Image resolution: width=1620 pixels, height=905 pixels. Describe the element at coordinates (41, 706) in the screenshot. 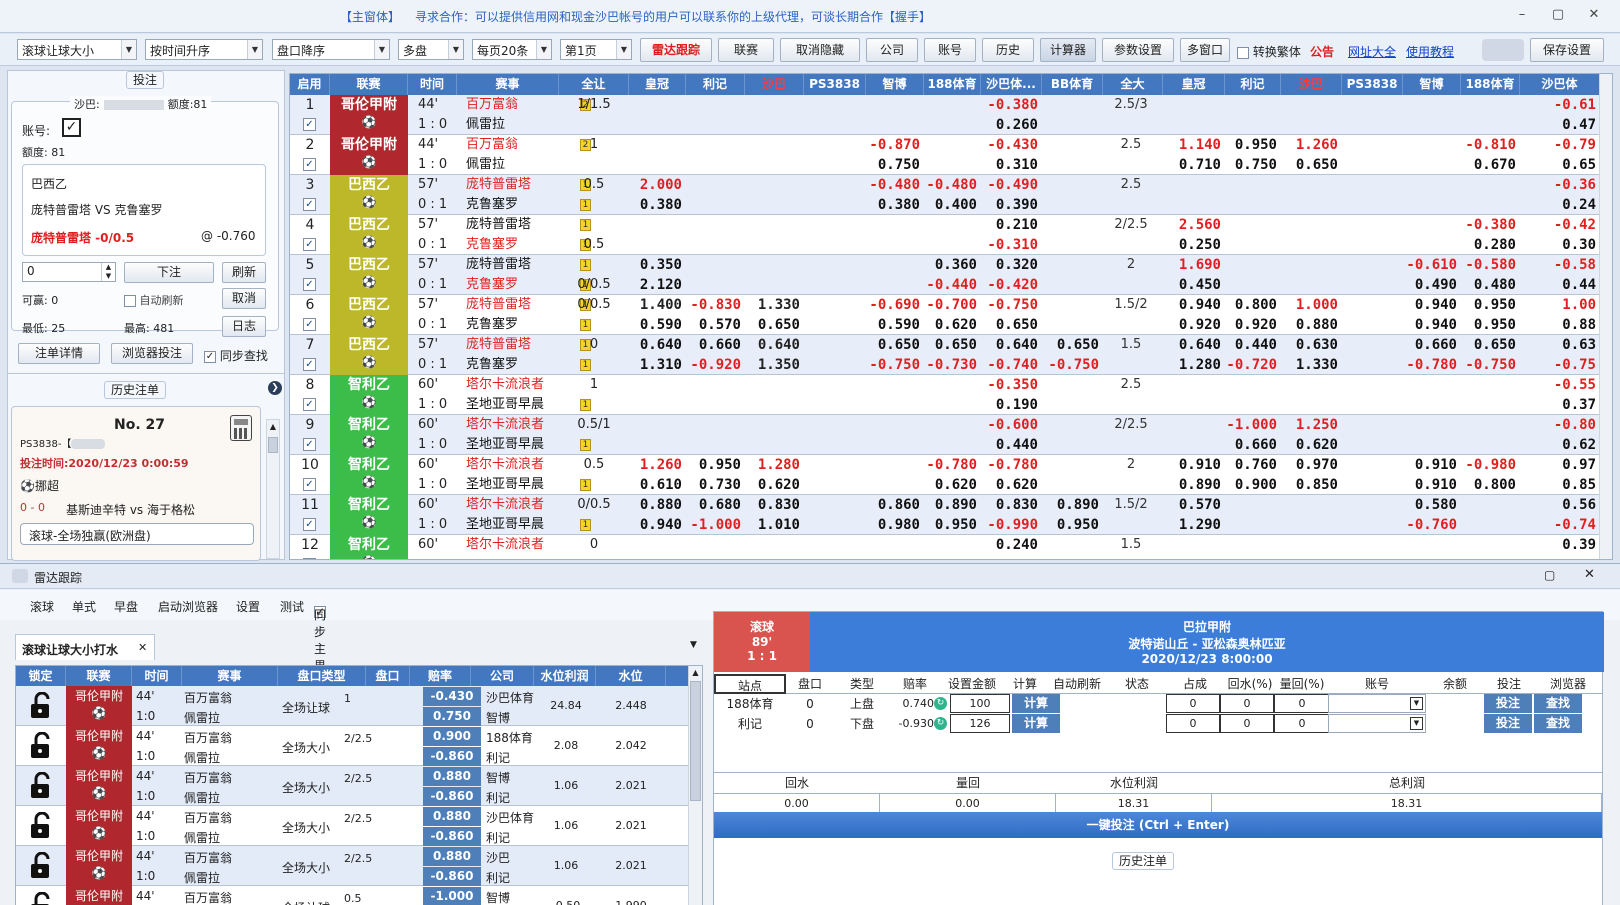

I see `unlock-icon` at that location.